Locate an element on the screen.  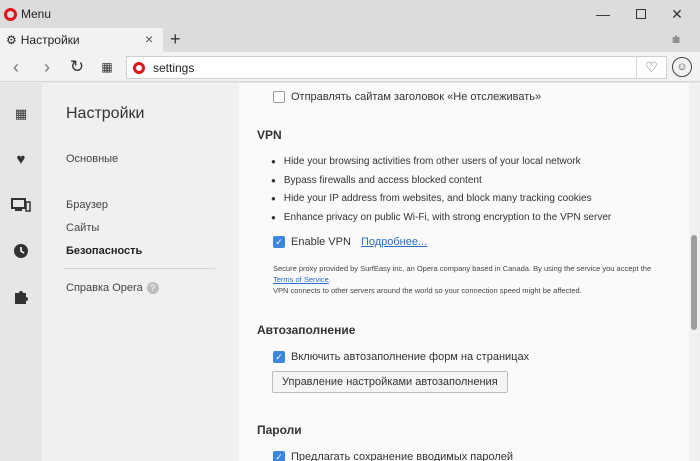
opera-page-icon is located at coordinates (139, 67).